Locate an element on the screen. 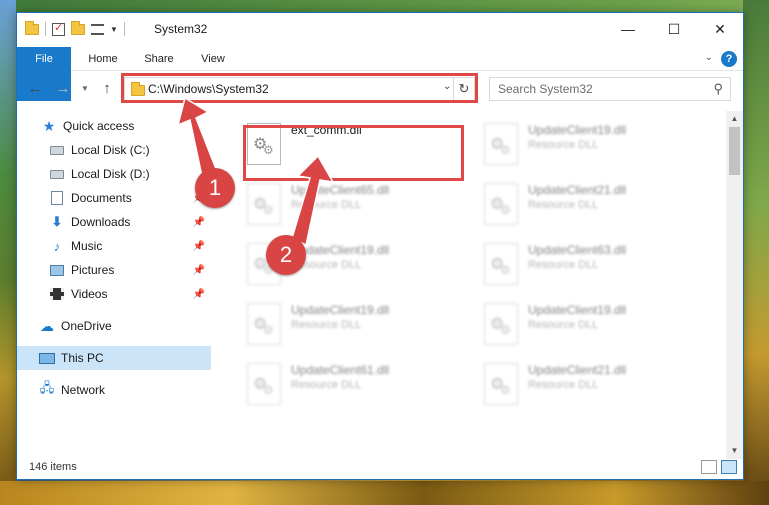 This screenshot has width=769, height=505. step-1-badge: 1 is located at coordinates (215, 188).